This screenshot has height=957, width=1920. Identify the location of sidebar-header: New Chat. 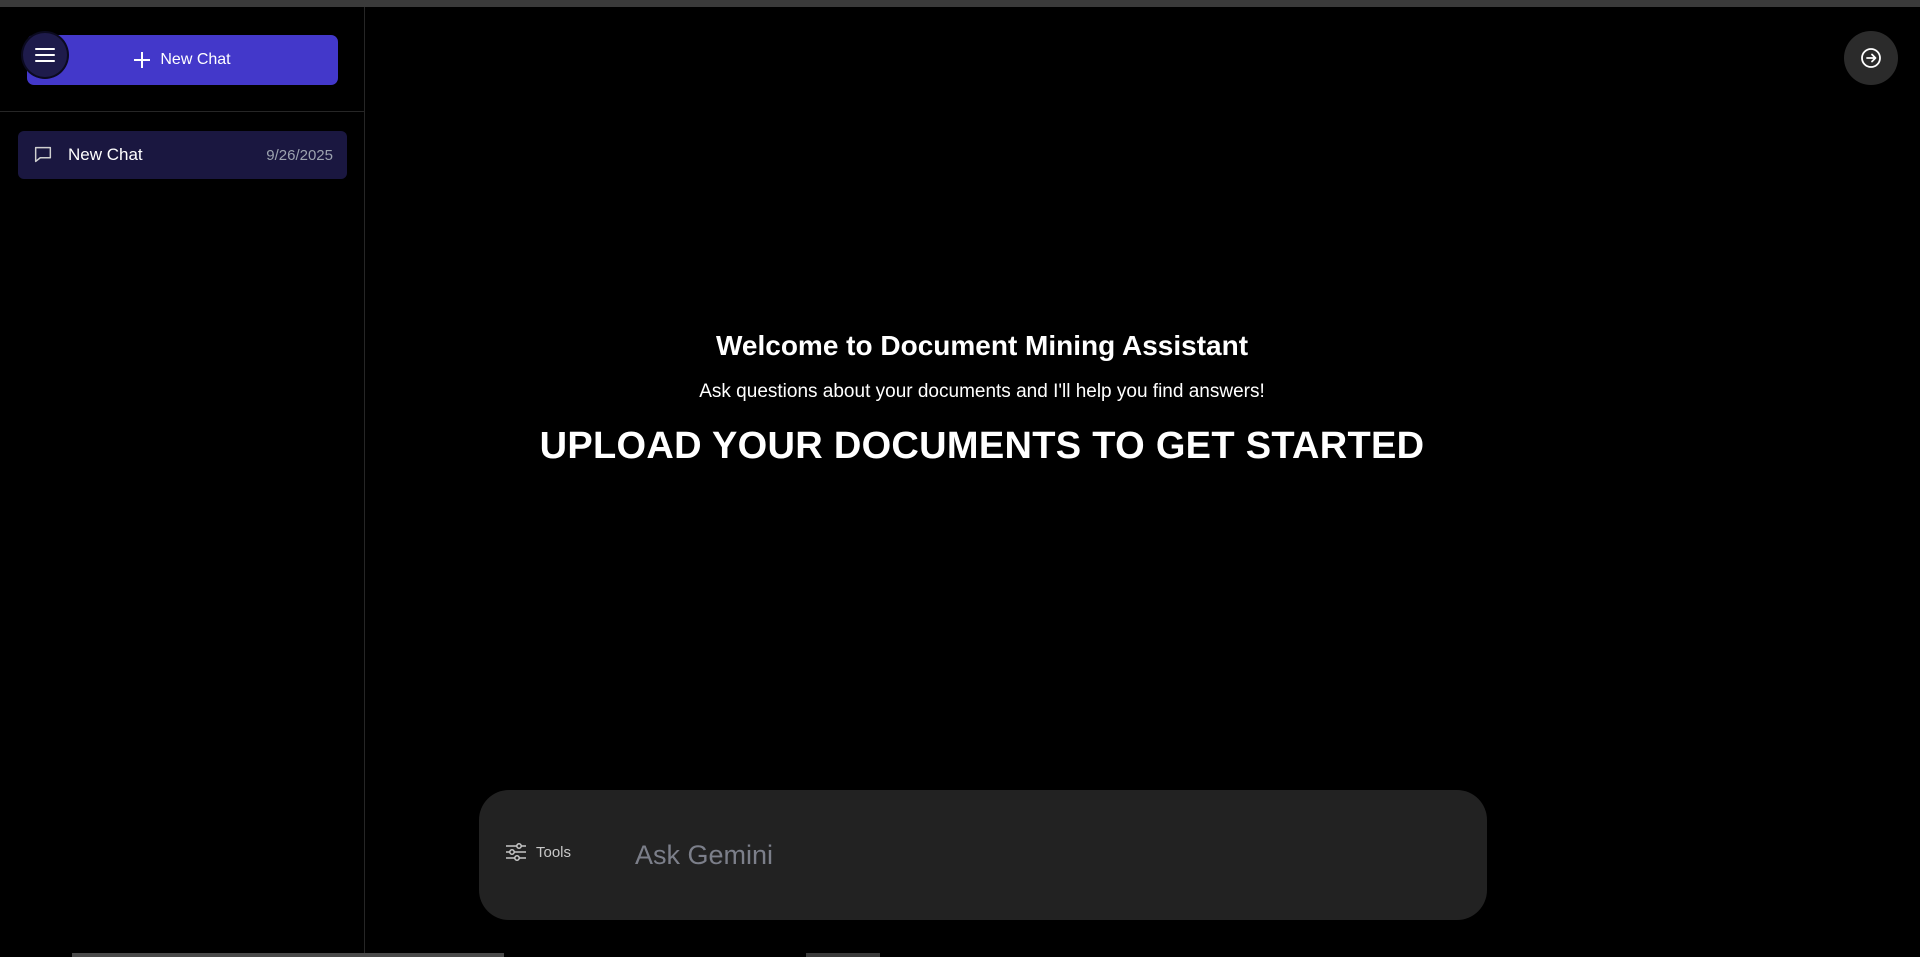
(182, 59).